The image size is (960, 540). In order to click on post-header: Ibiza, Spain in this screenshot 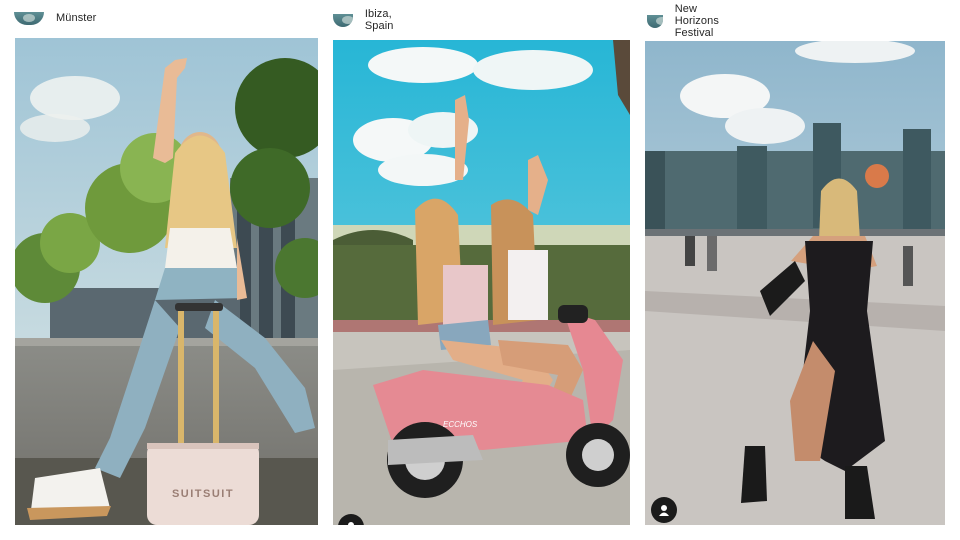, I will do `click(368, 20)`.